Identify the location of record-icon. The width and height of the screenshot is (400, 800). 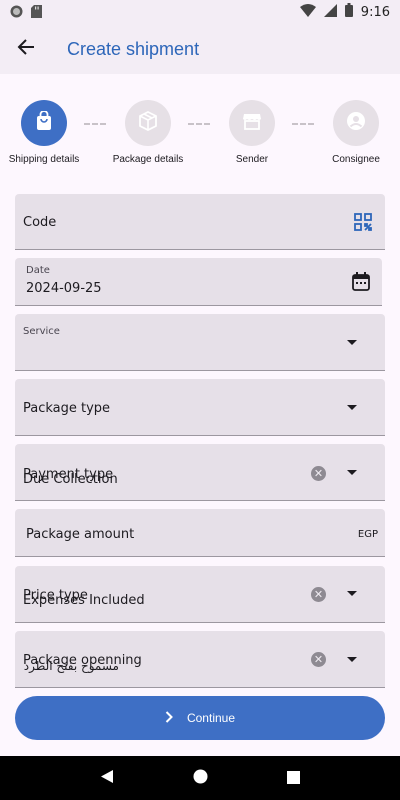
(16, 12).